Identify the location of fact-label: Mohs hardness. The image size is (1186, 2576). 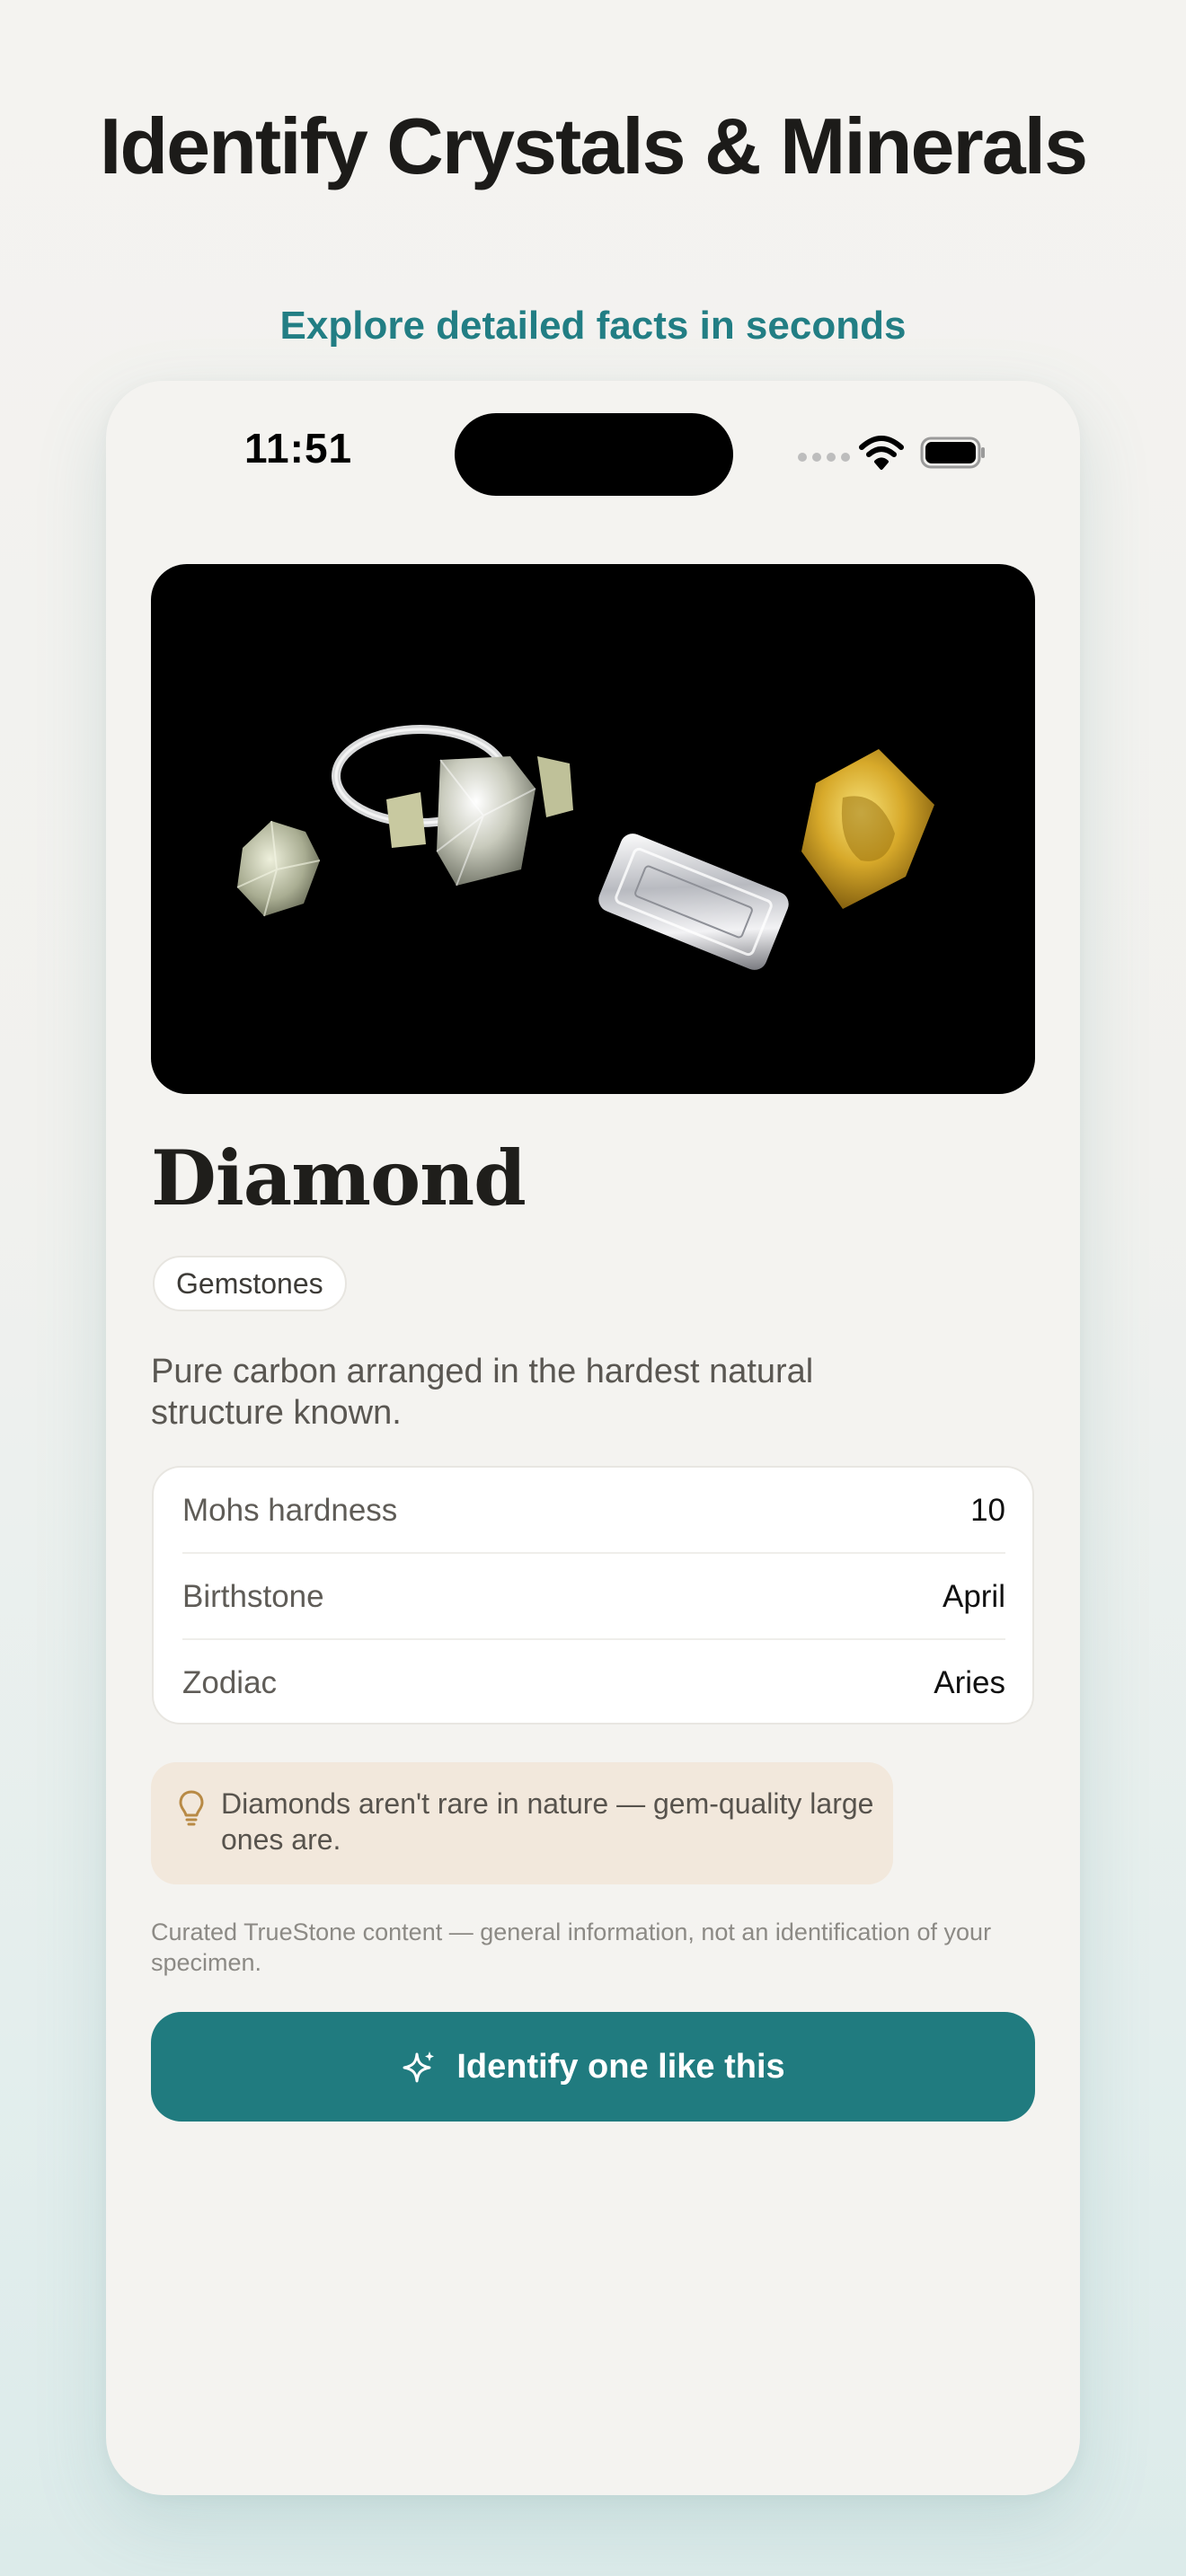
(290, 1510).